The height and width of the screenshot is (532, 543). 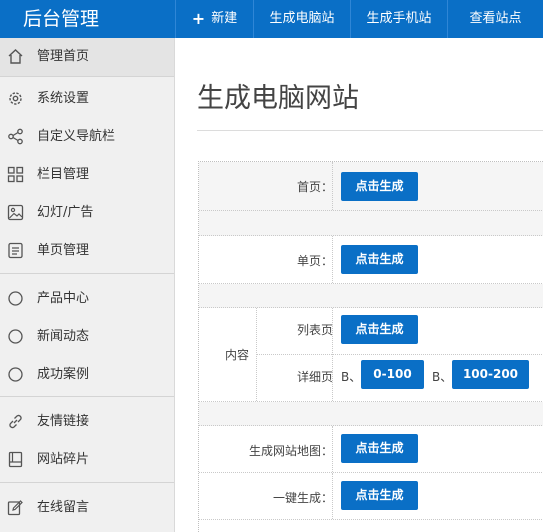 What do you see at coordinates (65, 212) in the screenshot?
I see `sidebar-item-label: 幻灯/广告` at bounding box center [65, 212].